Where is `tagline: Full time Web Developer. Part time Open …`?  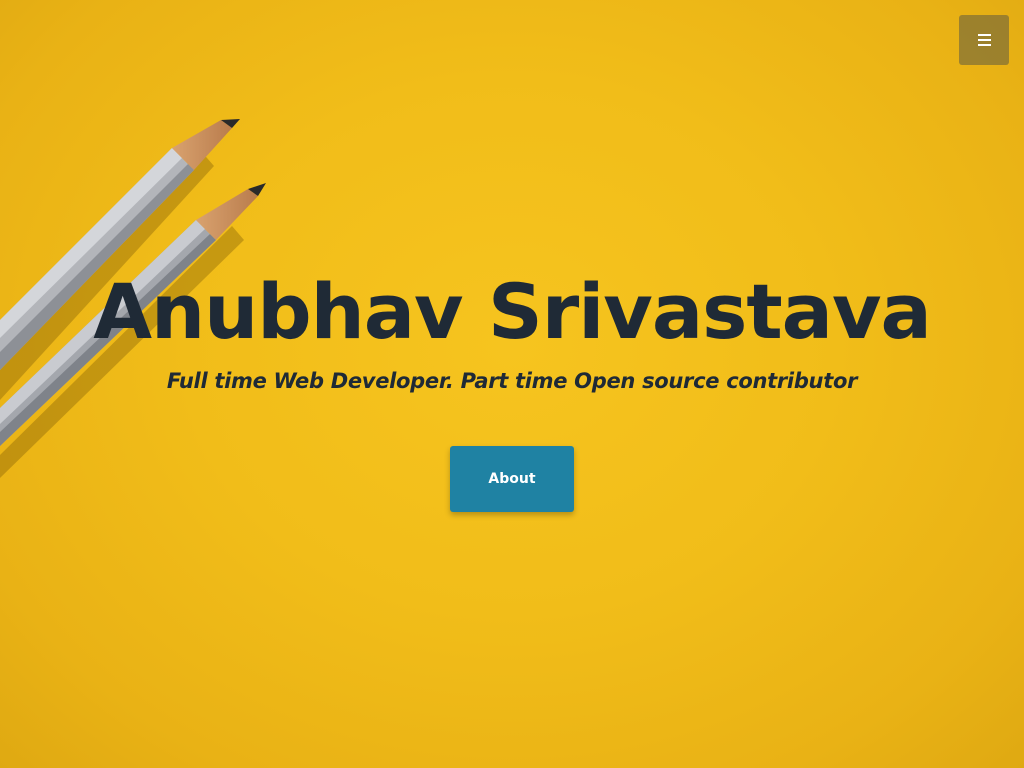
tagline: Full time Web Developer. Part time Open … is located at coordinates (512, 381).